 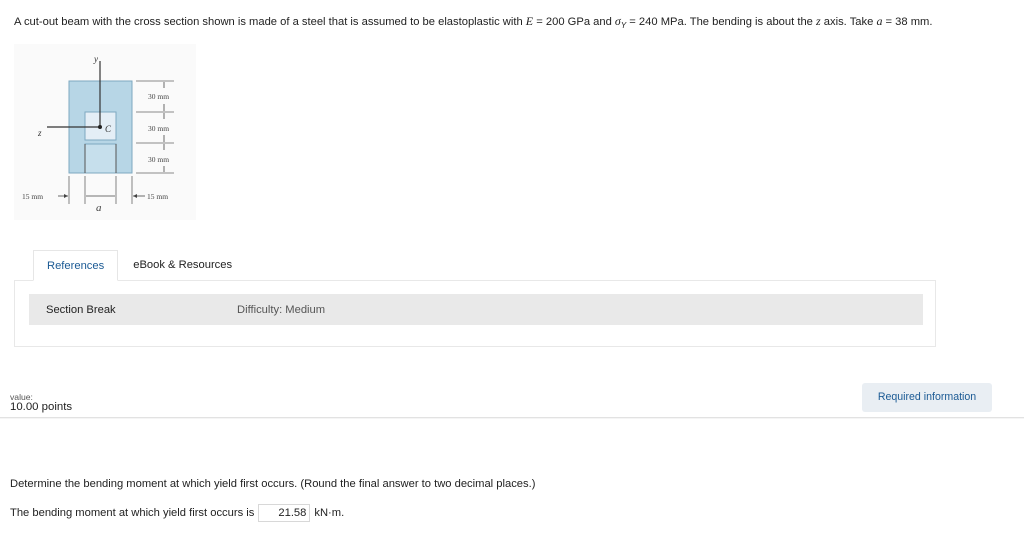 What do you see at coordinates (927, 397) in the screenshot?
I see `required-information-button: Required information` at bounding box center [927, 397].